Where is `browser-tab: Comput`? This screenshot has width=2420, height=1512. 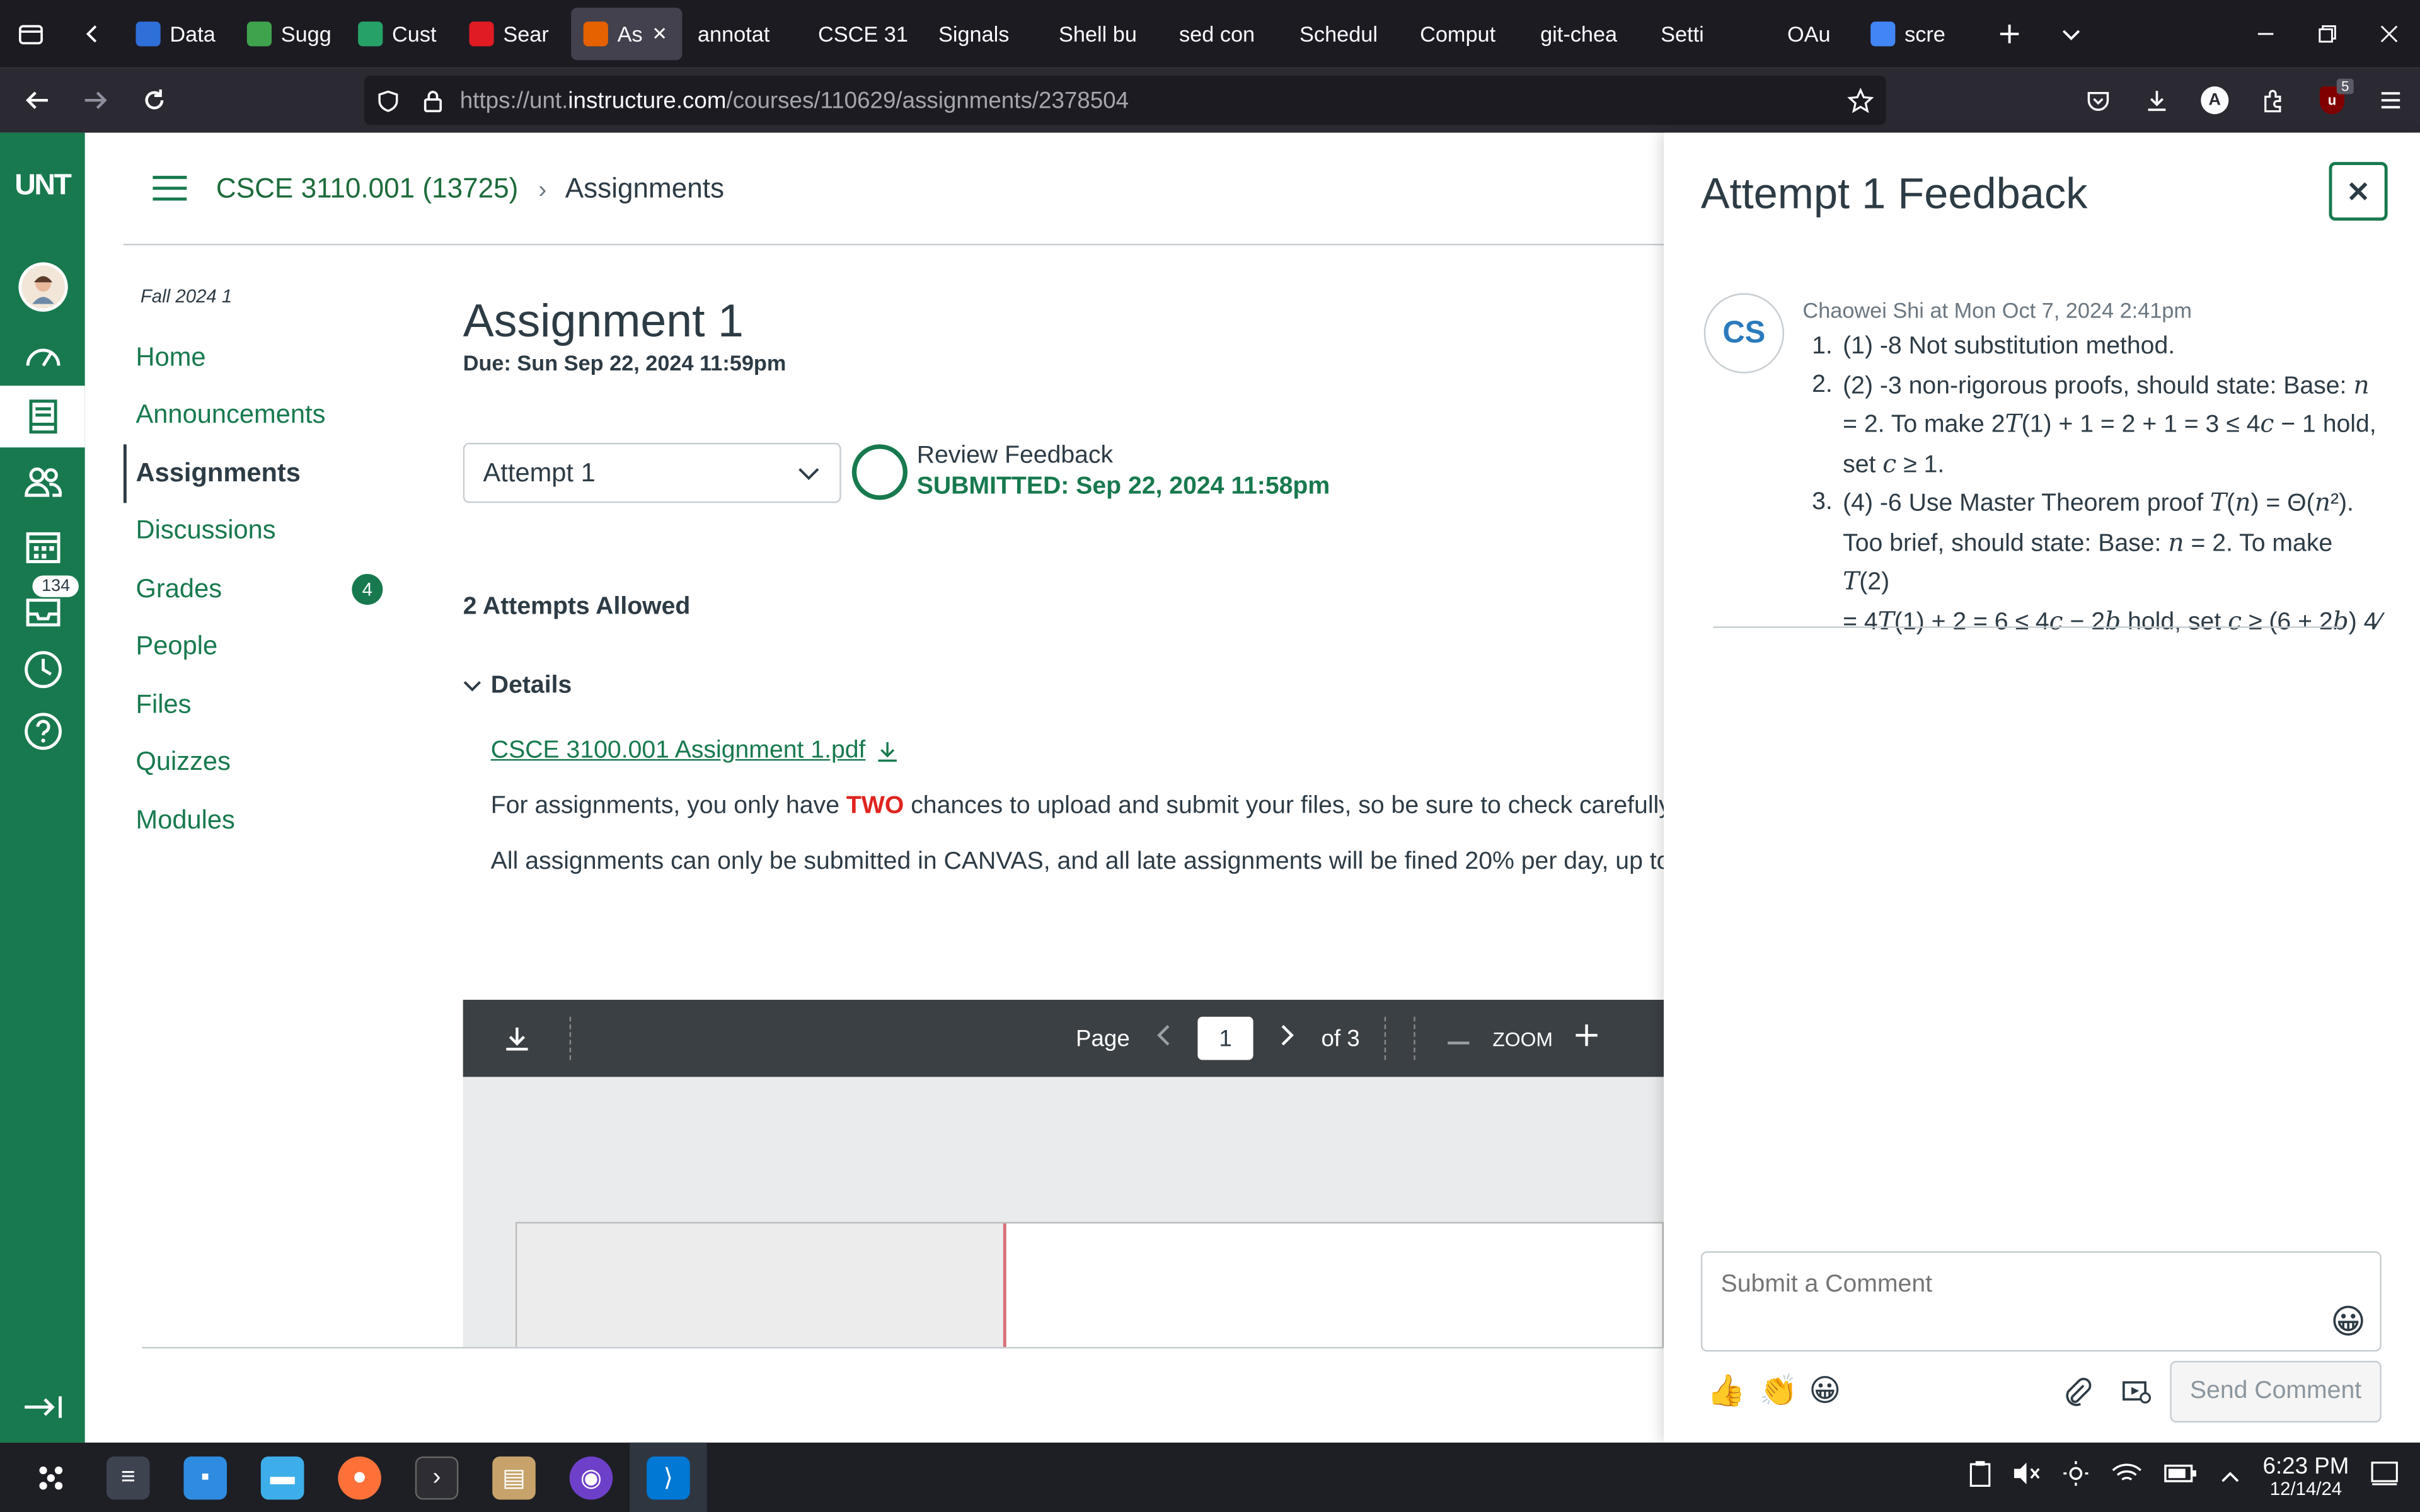
browser-tab: Comput is located at coordinates (1465, 34).